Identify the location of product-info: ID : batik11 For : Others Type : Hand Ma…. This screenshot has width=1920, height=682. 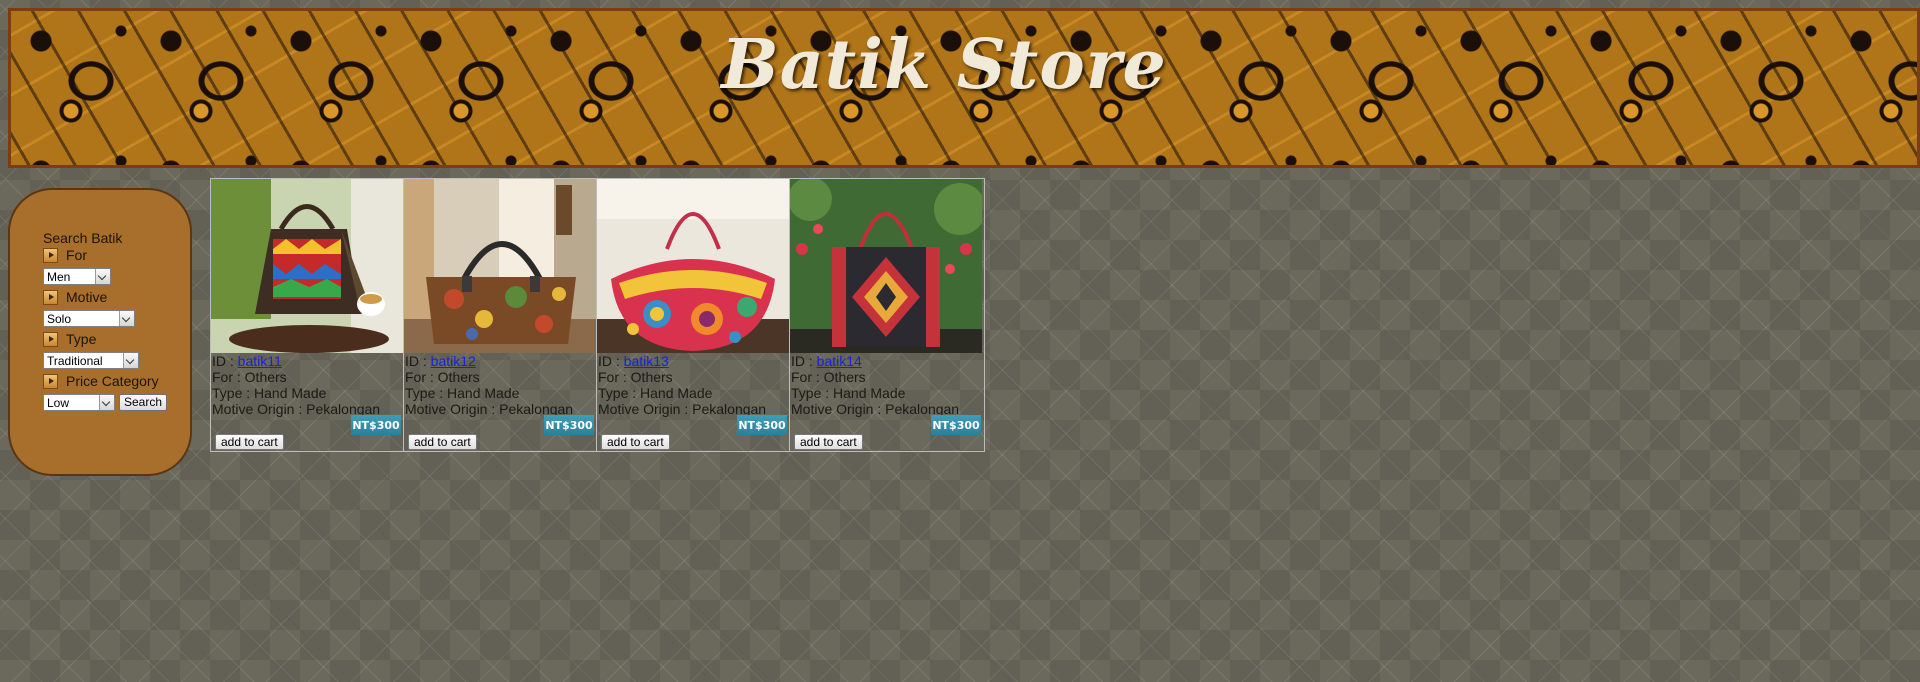
(307, 385).